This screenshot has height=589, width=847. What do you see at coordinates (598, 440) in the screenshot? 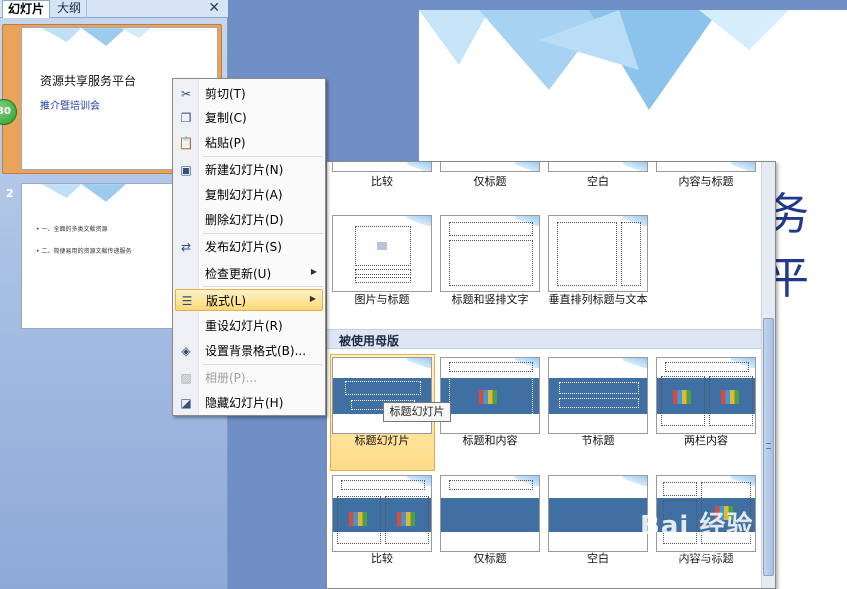
I see `layout-caption: 节标题` at bounding box center [598, 440].